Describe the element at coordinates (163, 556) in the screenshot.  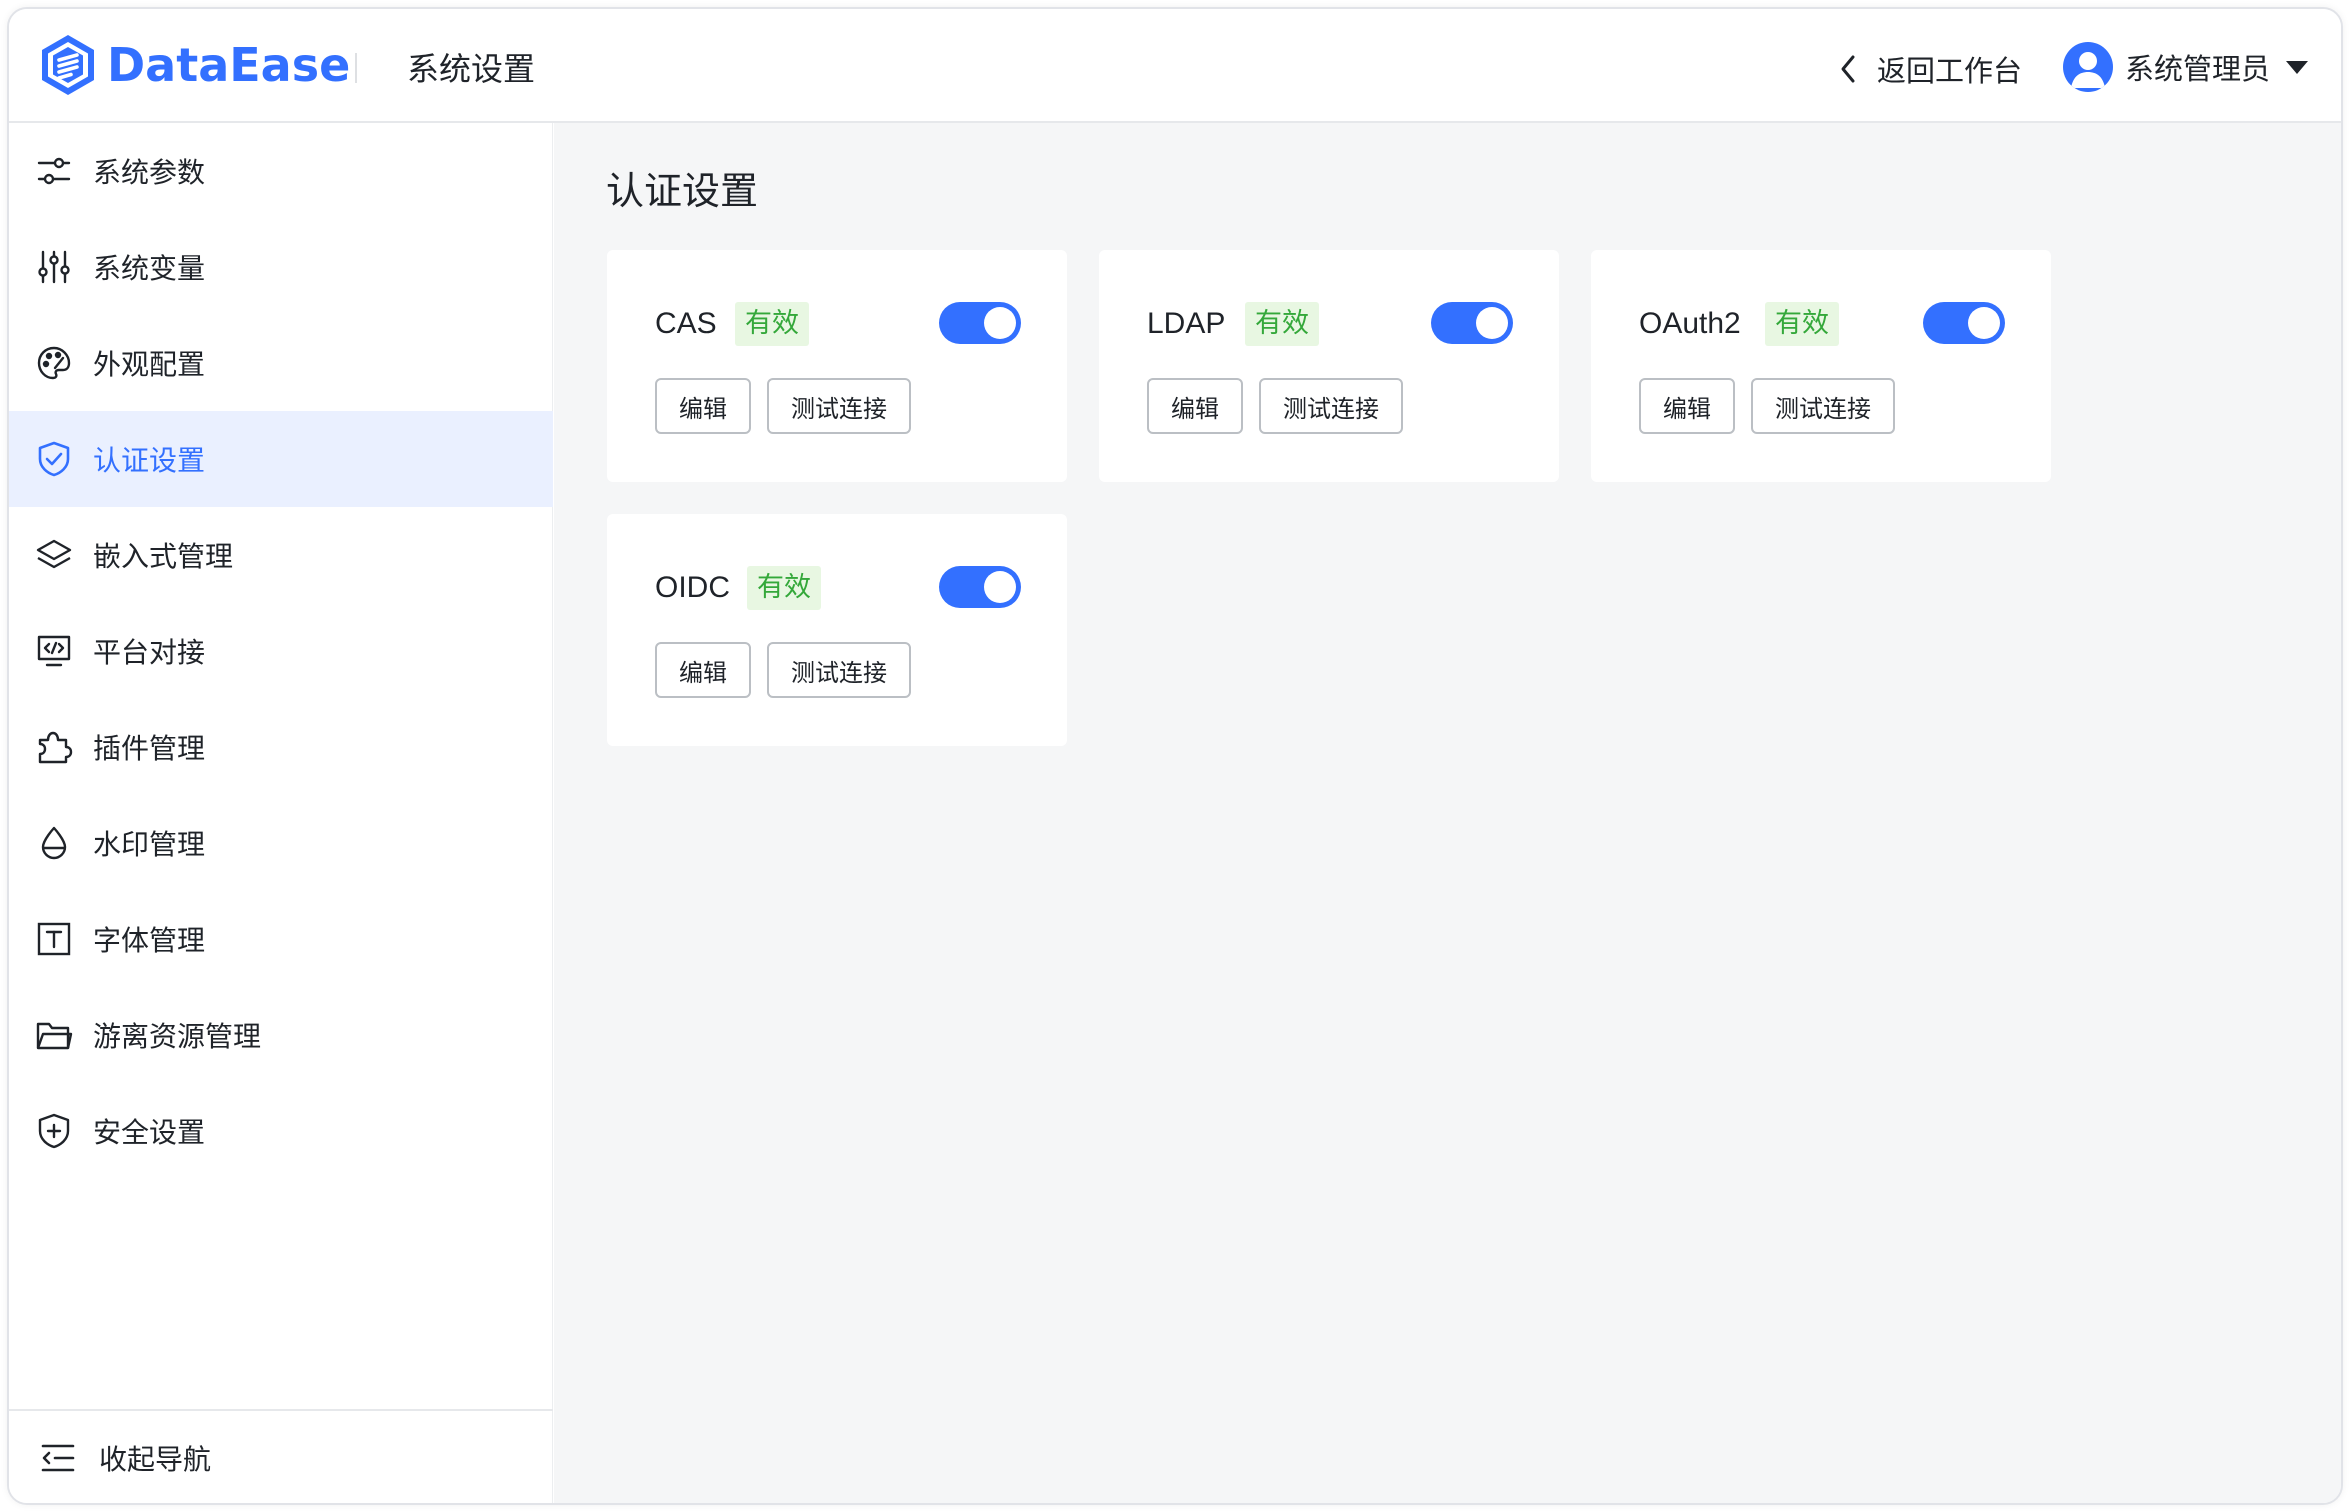
I see `sidebar-item-label: 嵌入式管理` at that location.